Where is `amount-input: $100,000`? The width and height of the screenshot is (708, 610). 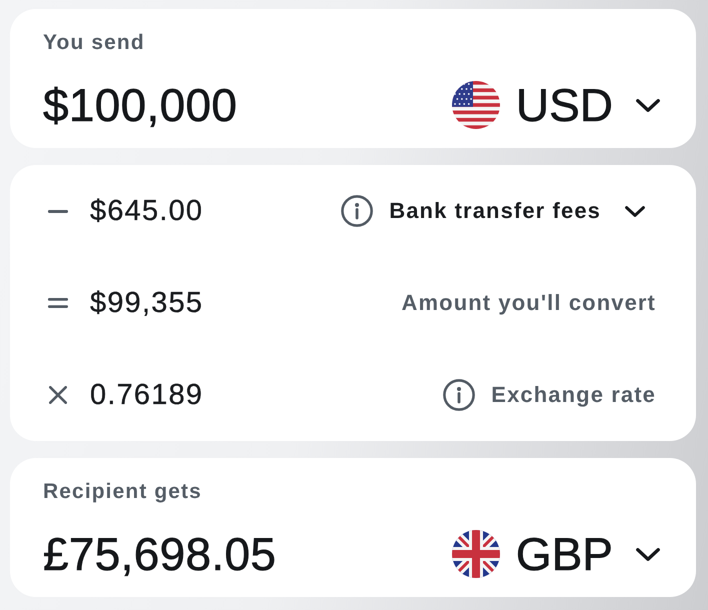
amount-input: $100,000 is located at coordinates (140, 105).